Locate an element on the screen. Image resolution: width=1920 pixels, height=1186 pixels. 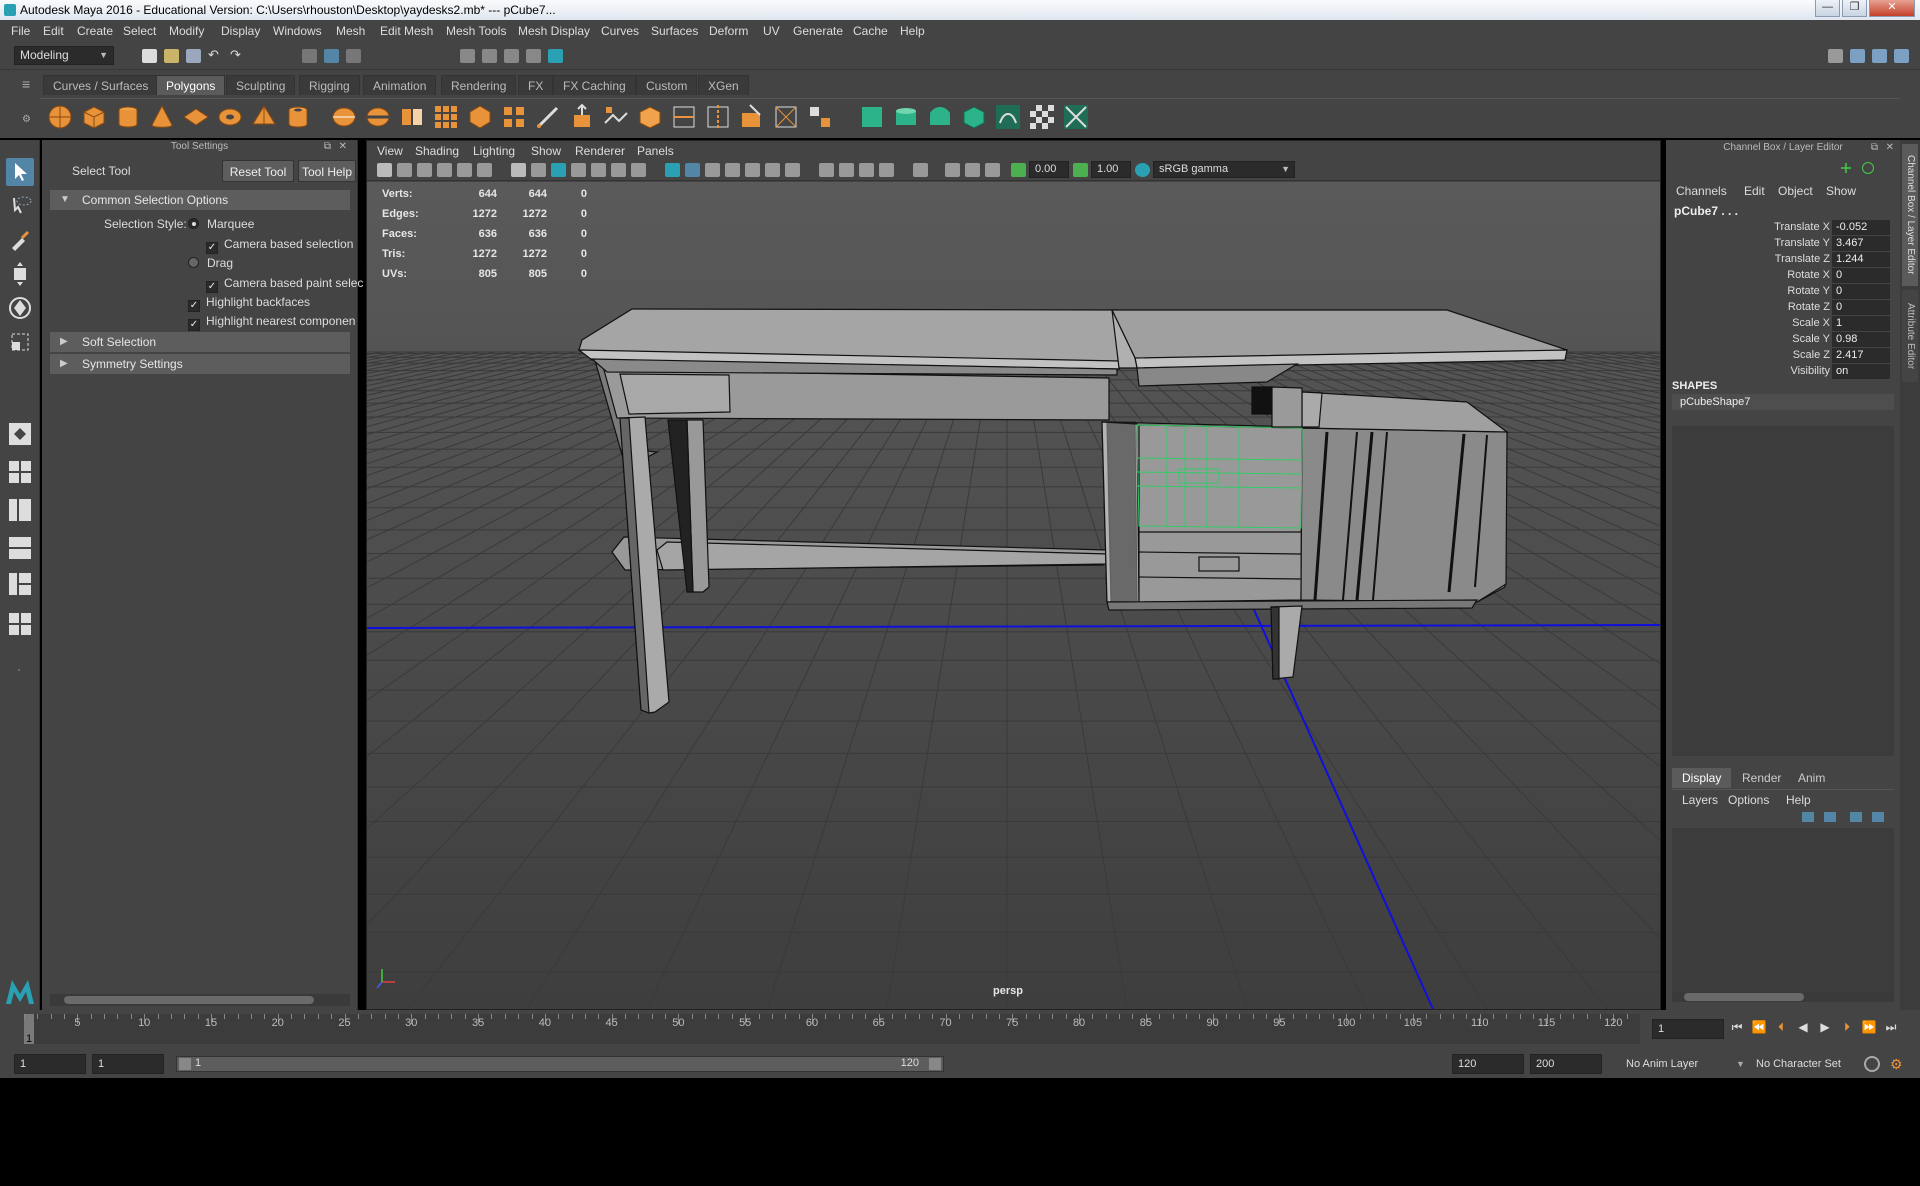
select-hierarchy-icon is located at coordinates (309, 56).